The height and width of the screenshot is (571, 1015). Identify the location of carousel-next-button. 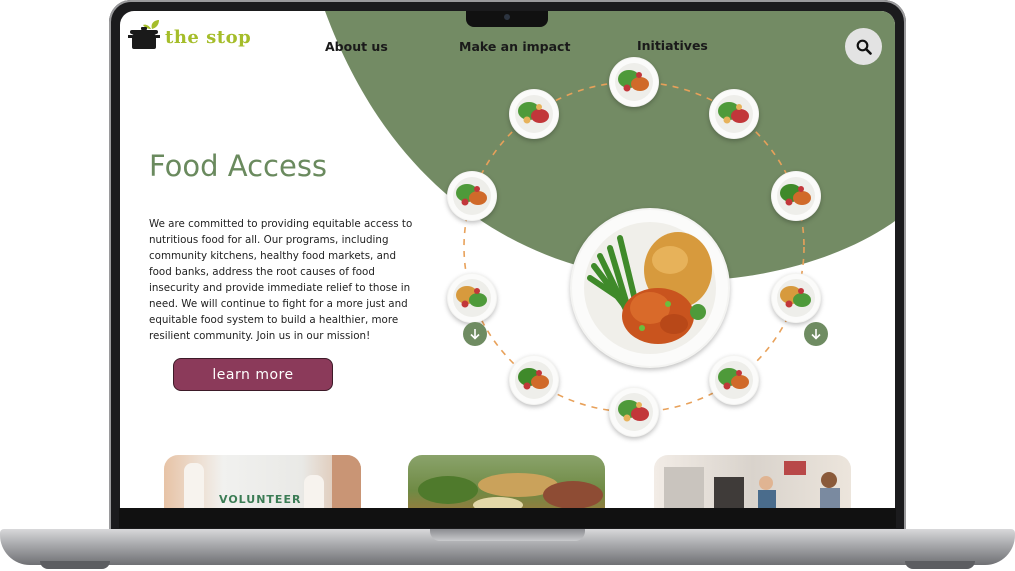
(816, 334).